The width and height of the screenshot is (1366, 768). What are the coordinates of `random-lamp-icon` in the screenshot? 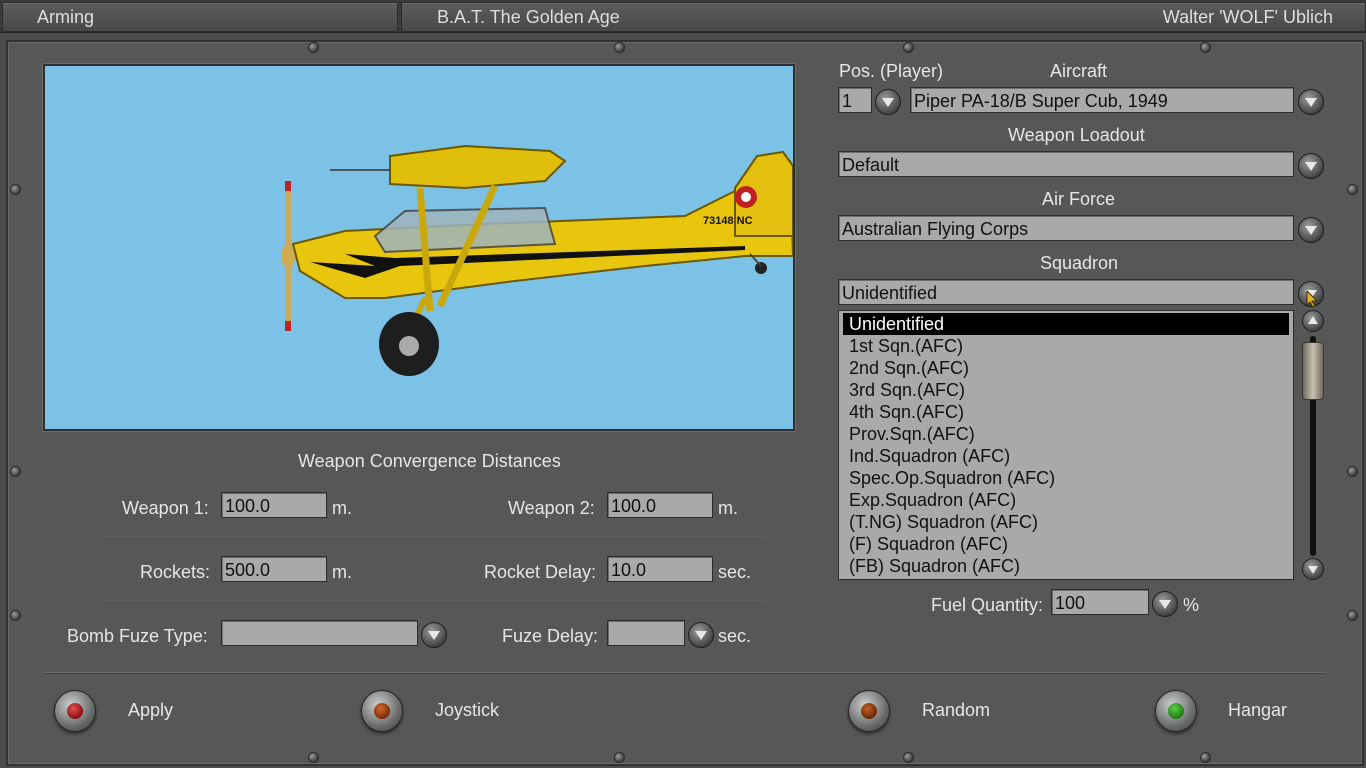 It's located at (869, 711).